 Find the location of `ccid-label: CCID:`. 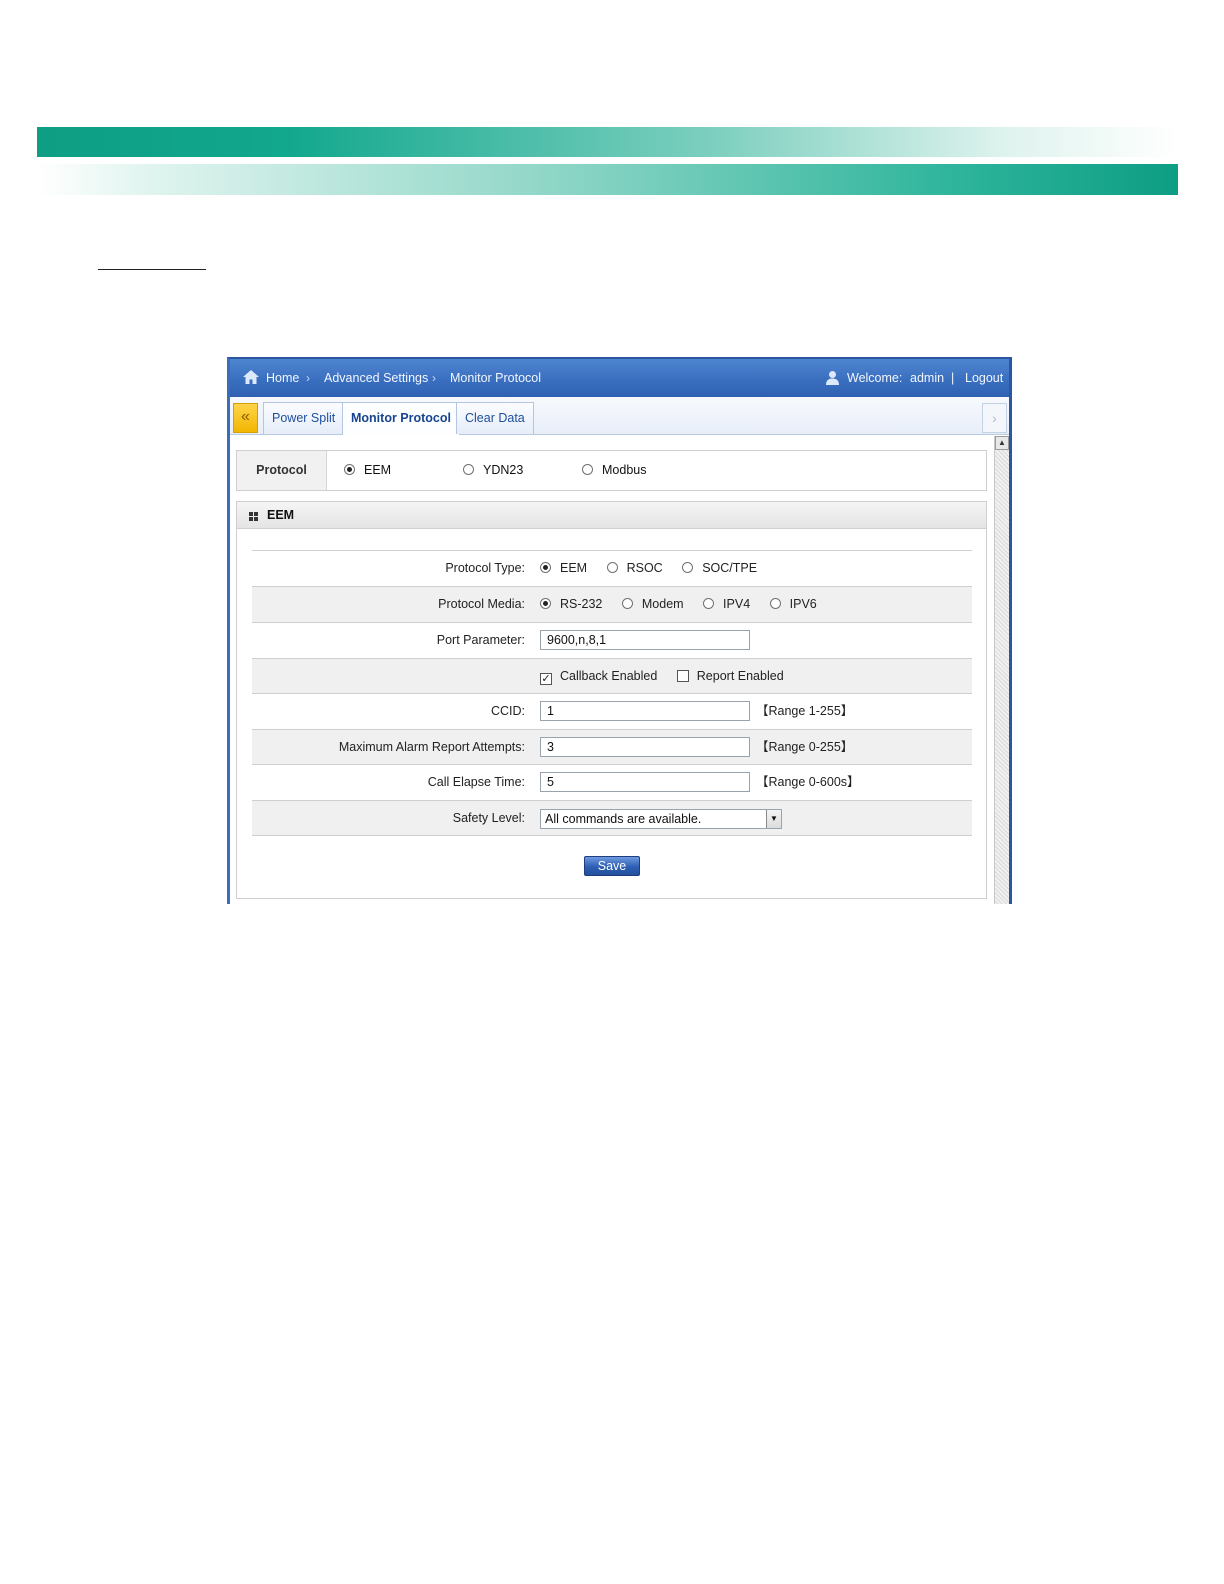

ccid-label: CCID: is located at coordinates (507, 711).